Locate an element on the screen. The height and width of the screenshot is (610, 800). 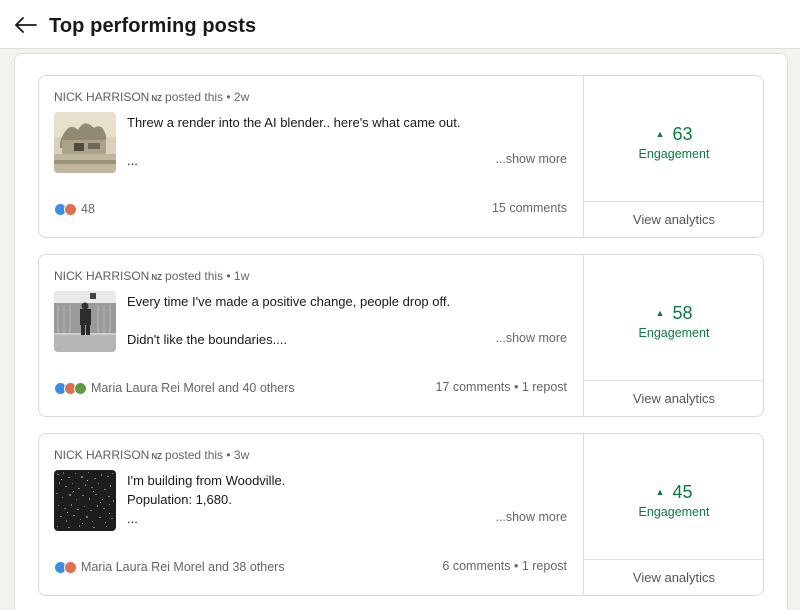
support-reaction-icon is located at coordinates (80, 388).